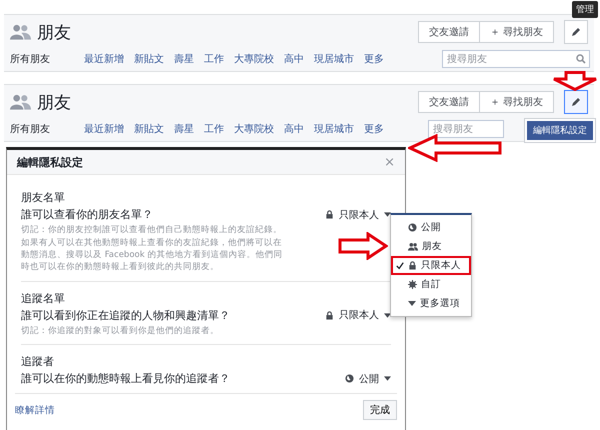  I want to click on audience-option: 朋友, so click(431, 246).